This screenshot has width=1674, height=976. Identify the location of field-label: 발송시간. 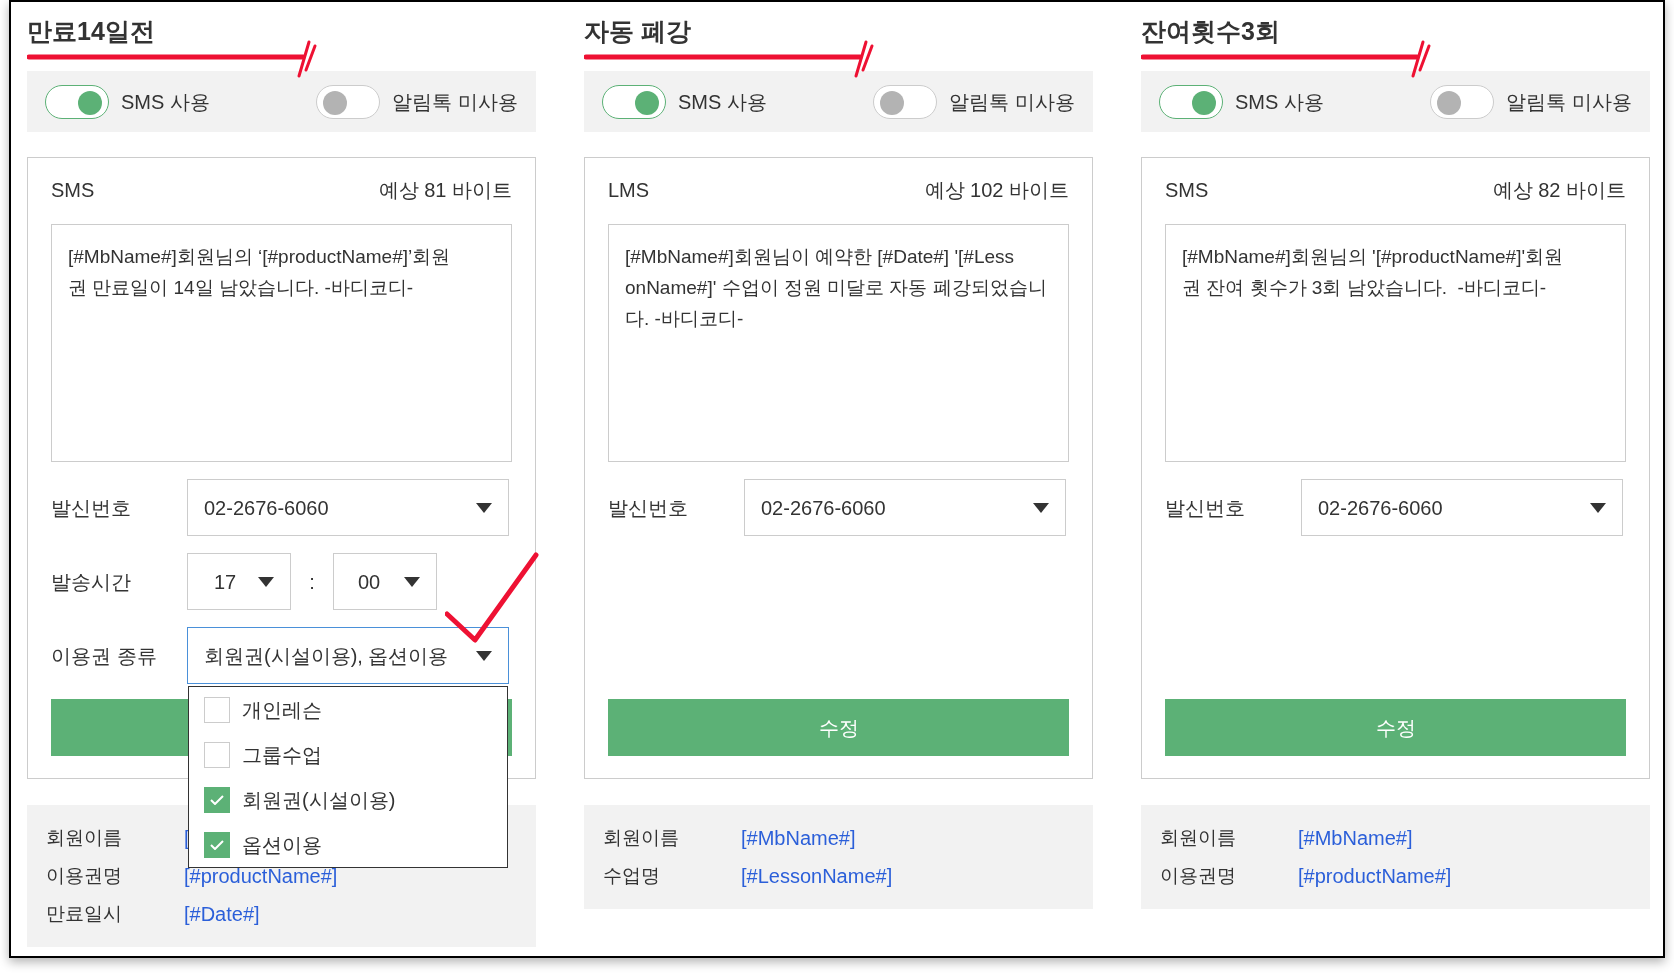
(91, 582).